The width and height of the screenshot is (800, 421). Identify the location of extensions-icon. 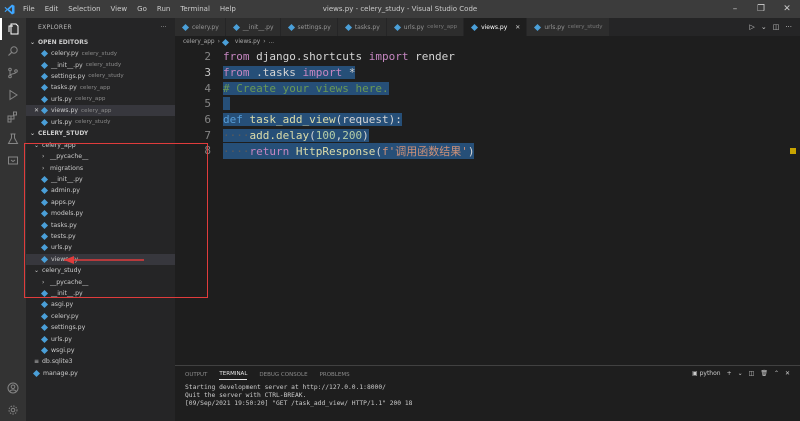
(13, 117).